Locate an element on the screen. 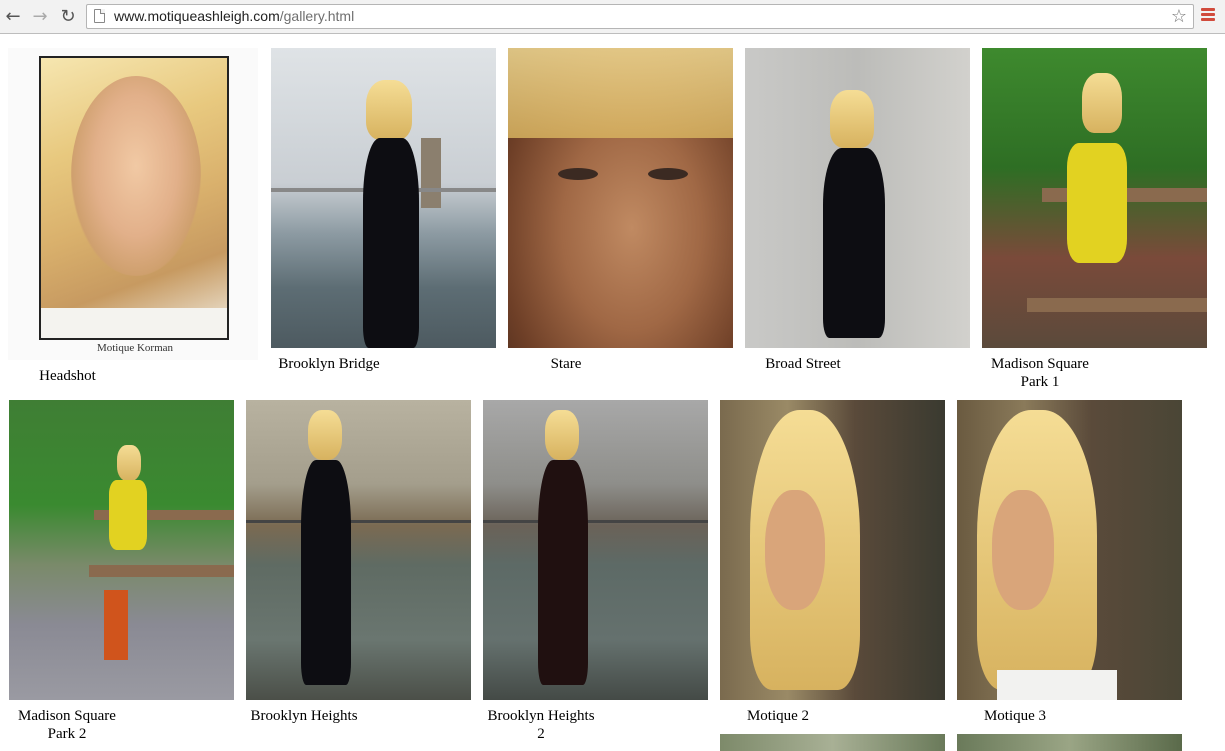  caption-brooklyn-heights: Brooklyn Heights is located at coordinates (304, 716).